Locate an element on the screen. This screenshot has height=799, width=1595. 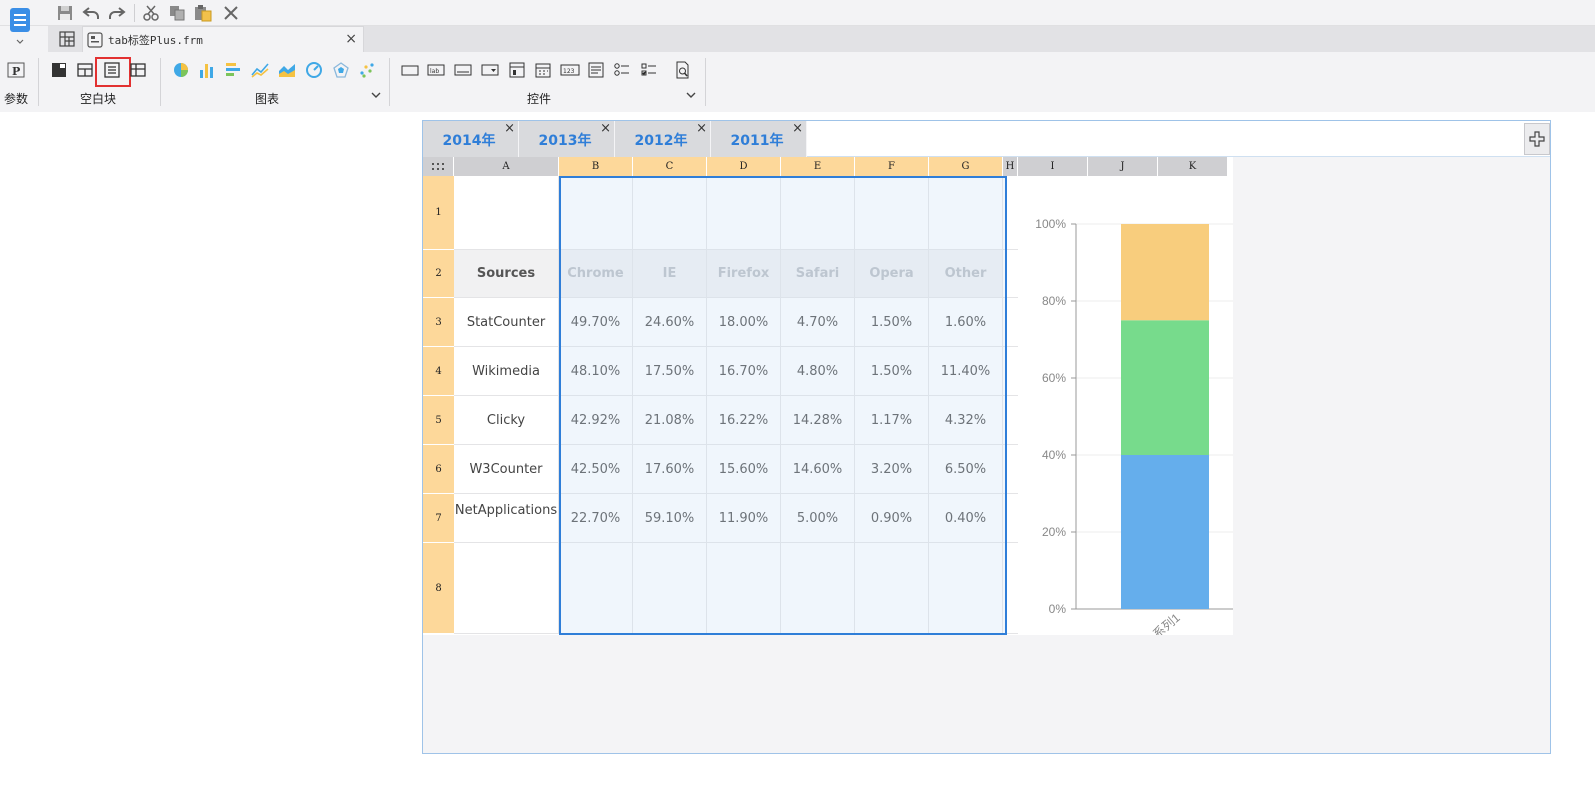
share-value-cell: 16.70% is located at coordinates (744, 371).